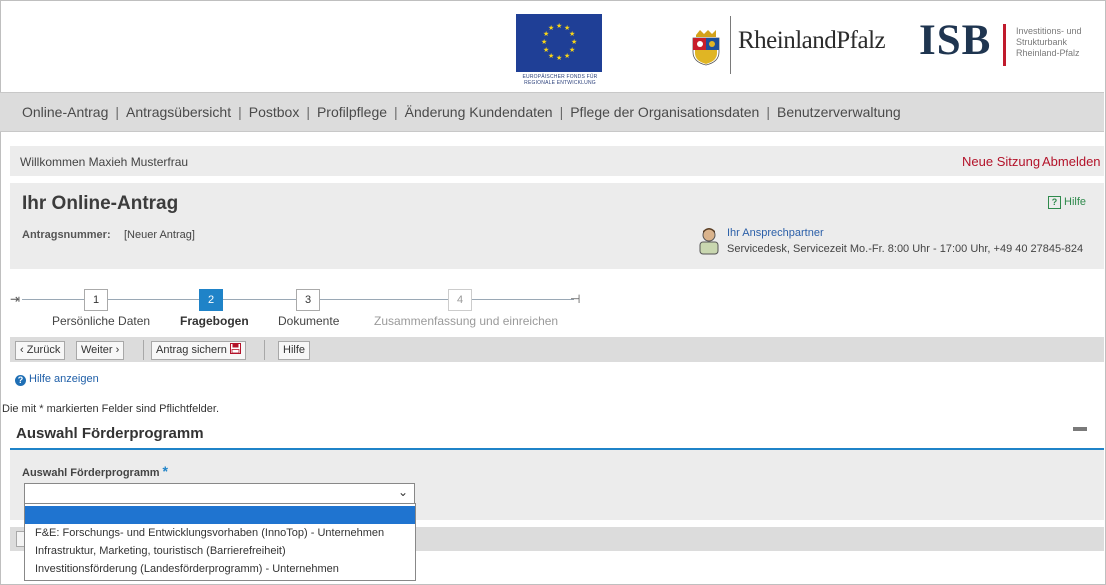  What do you see at coordinates (955, 40) in the screenshot?
I see `isb-logo: ISB` at bounding box center [955, 40].